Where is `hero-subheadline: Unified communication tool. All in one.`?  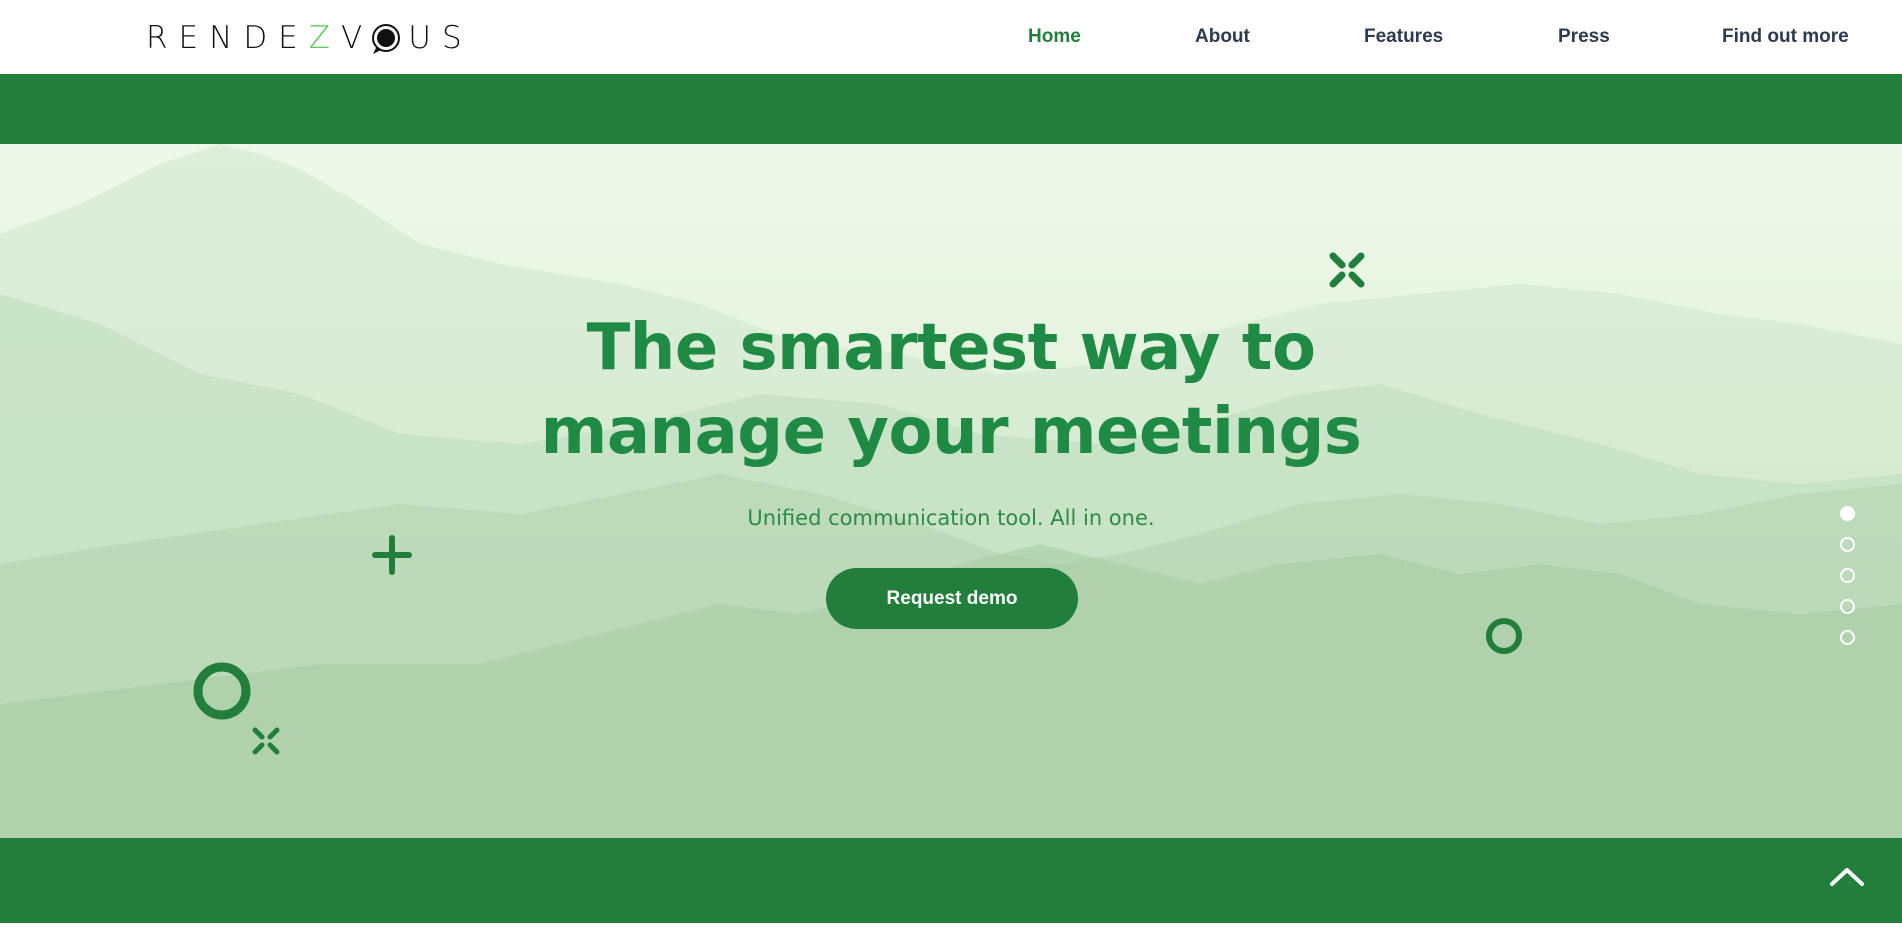 hero-subheadline: Unified communication tool. All in one. is located at coordinates (951, 518).